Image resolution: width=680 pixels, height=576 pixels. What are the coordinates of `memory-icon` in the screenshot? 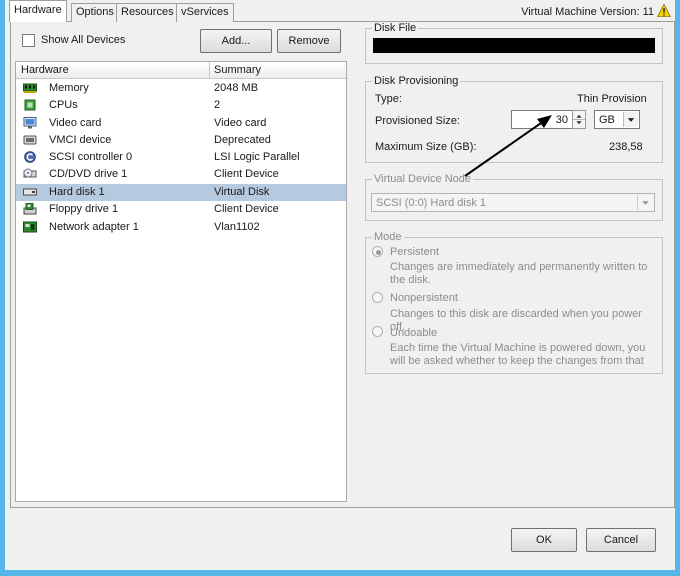 It's located at (30, 88).